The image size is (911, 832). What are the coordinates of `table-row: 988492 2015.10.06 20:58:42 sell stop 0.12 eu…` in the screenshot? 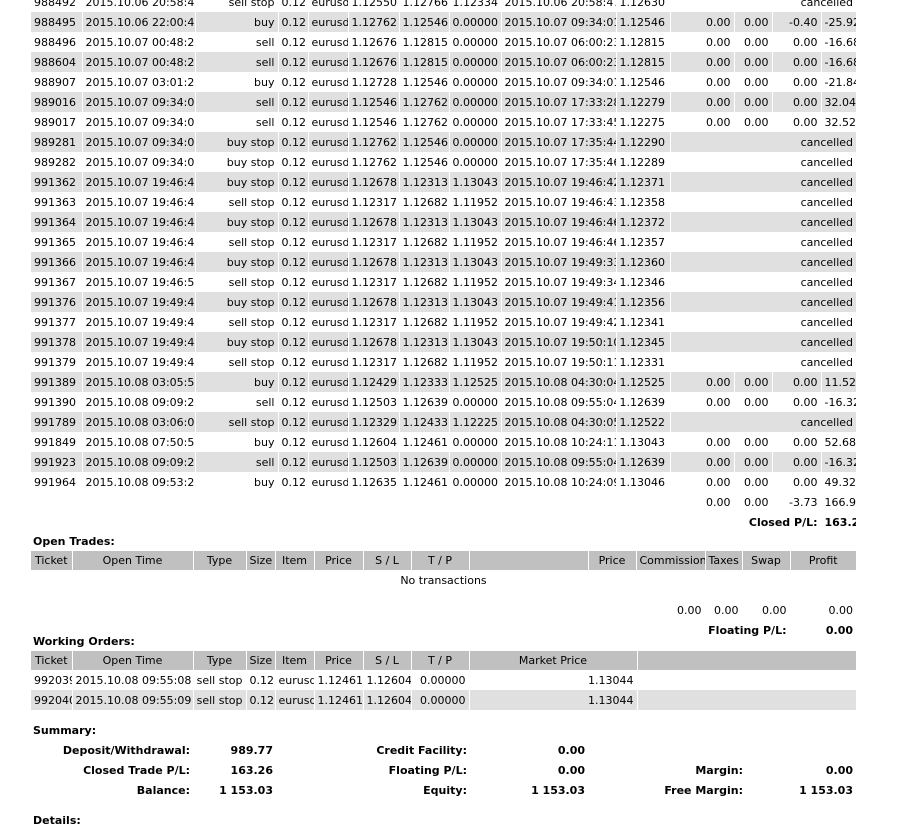 It's located at (444, 6).